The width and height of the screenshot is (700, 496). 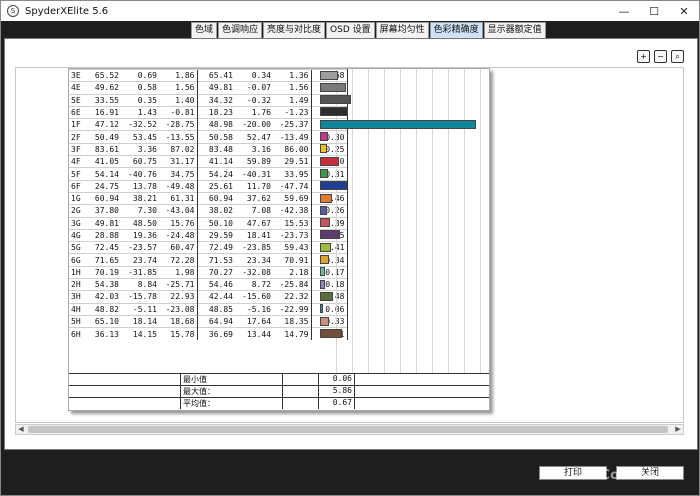 What do you see at coordinates (215, 198) in the screenshot?
I see `measured-l: 60.94` at bounding box center [215, 198].